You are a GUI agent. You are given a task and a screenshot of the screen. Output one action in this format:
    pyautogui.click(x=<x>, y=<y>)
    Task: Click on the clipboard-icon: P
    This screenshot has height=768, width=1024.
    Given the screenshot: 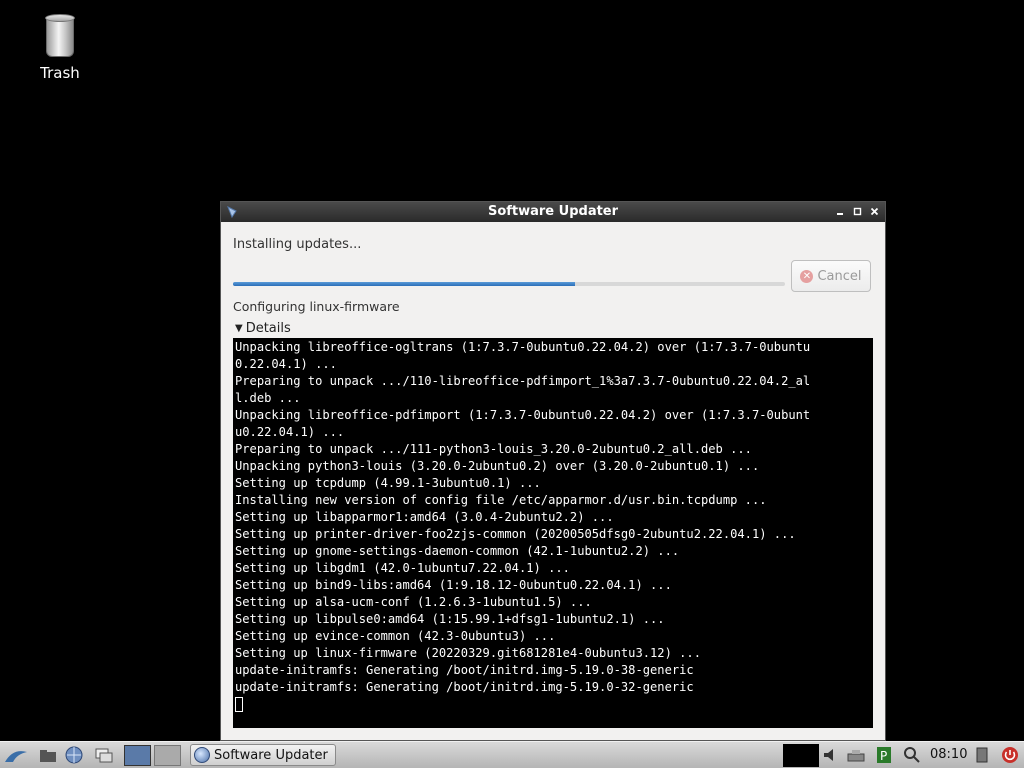 What is the action you would take?
    pyautogui.click(x=884, y=755)
    